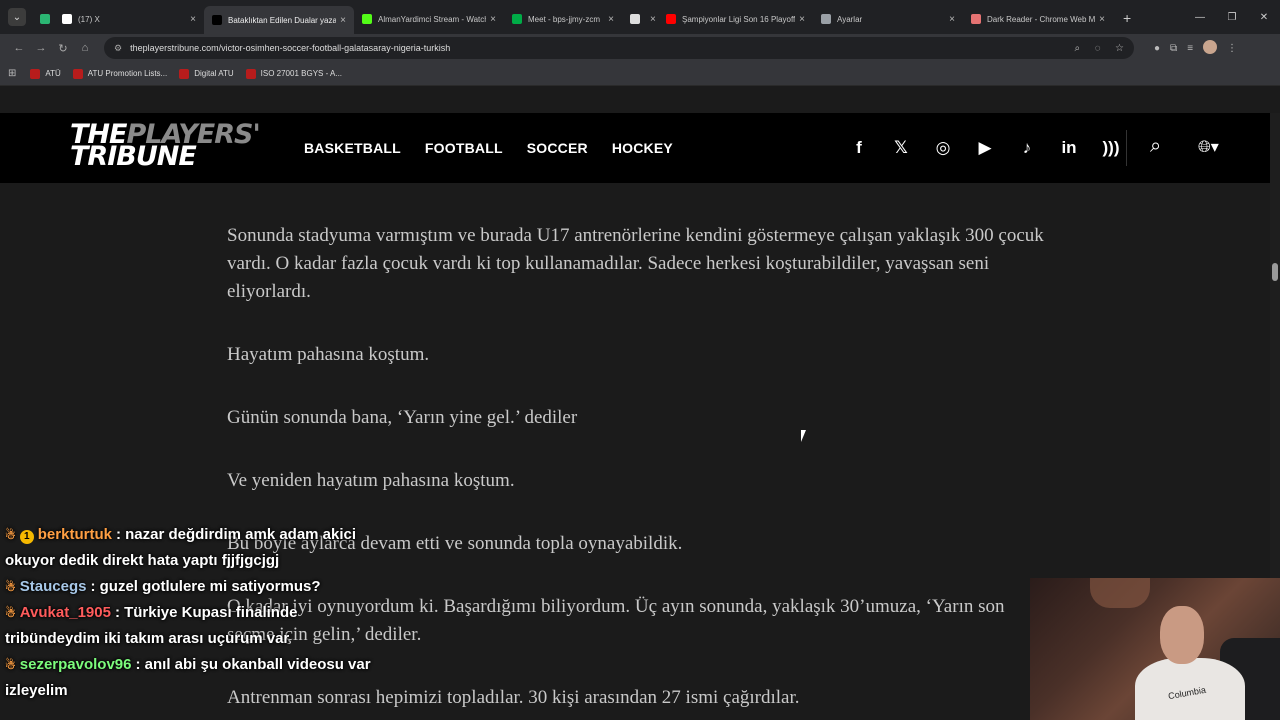 This screenshot has width=1280, height=720. Describe the element at coordinates (26, 537) in the screenshot. I see `chat-badge-icon: 1` at that location.